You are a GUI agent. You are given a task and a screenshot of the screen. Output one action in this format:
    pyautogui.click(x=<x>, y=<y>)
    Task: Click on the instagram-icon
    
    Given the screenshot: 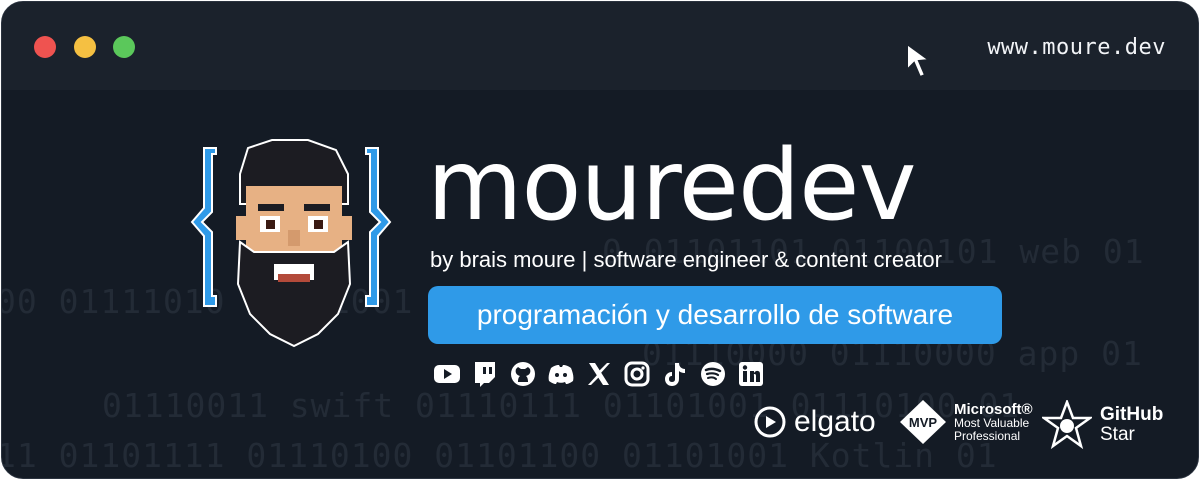 What is the action you would take?
    pyautogui.click(x=637, y=374)
    